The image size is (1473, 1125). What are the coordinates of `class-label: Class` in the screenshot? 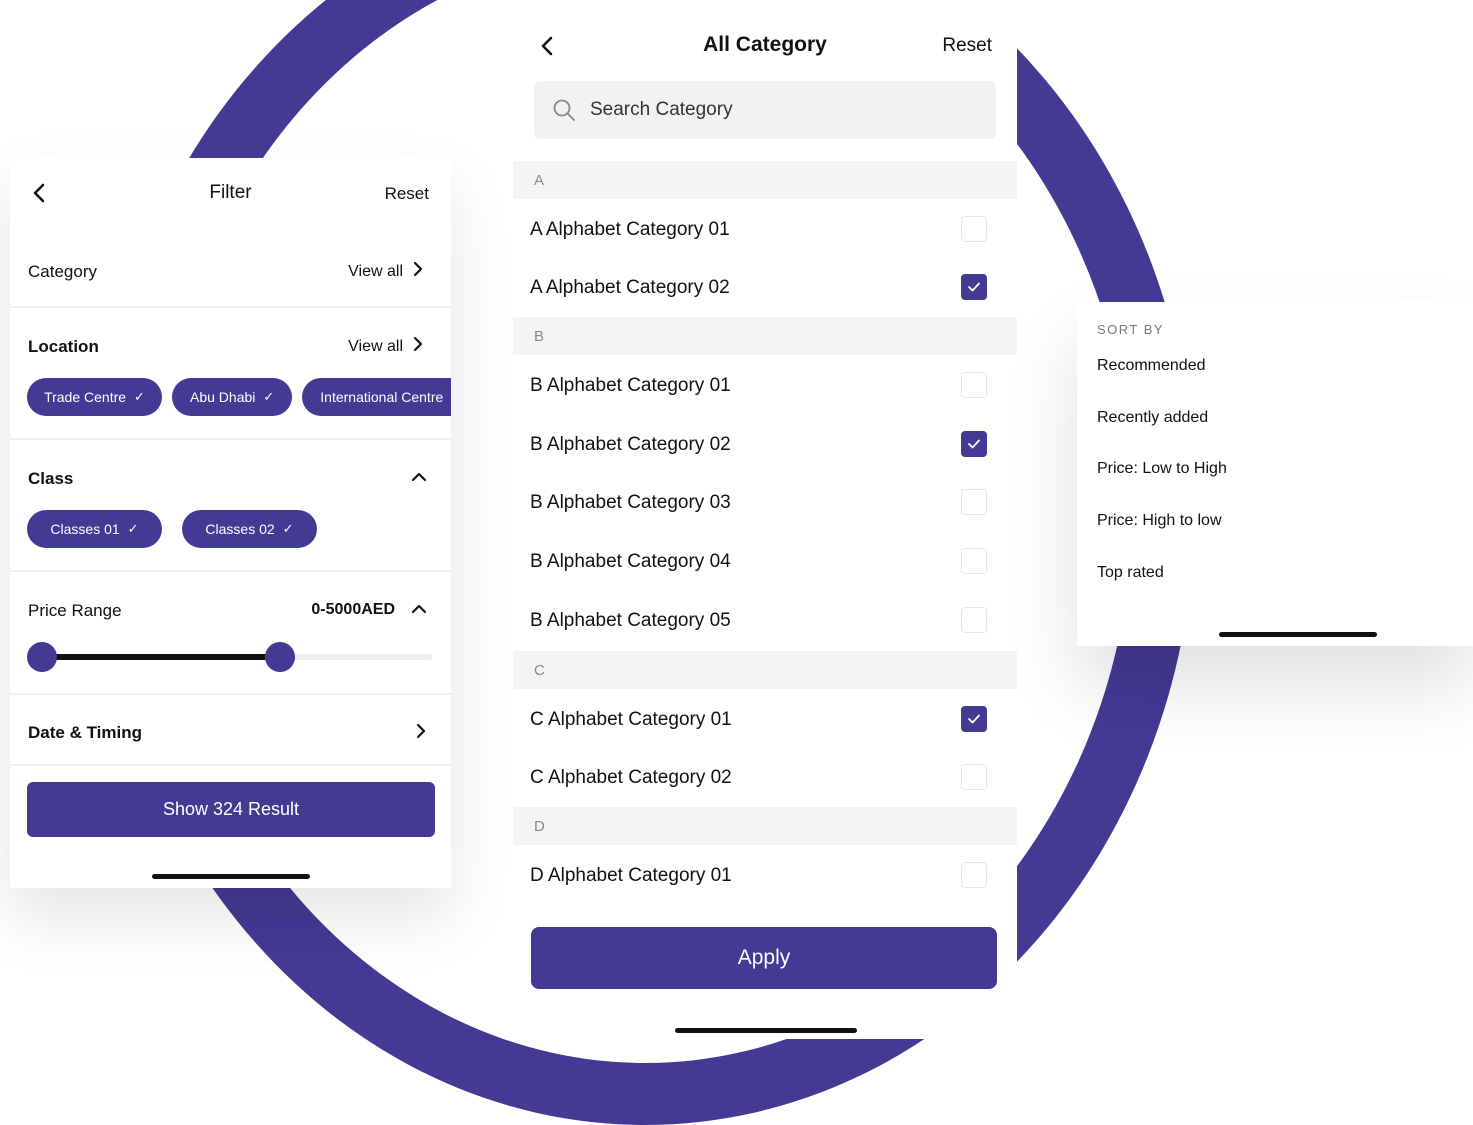 It's located at (51, 478).